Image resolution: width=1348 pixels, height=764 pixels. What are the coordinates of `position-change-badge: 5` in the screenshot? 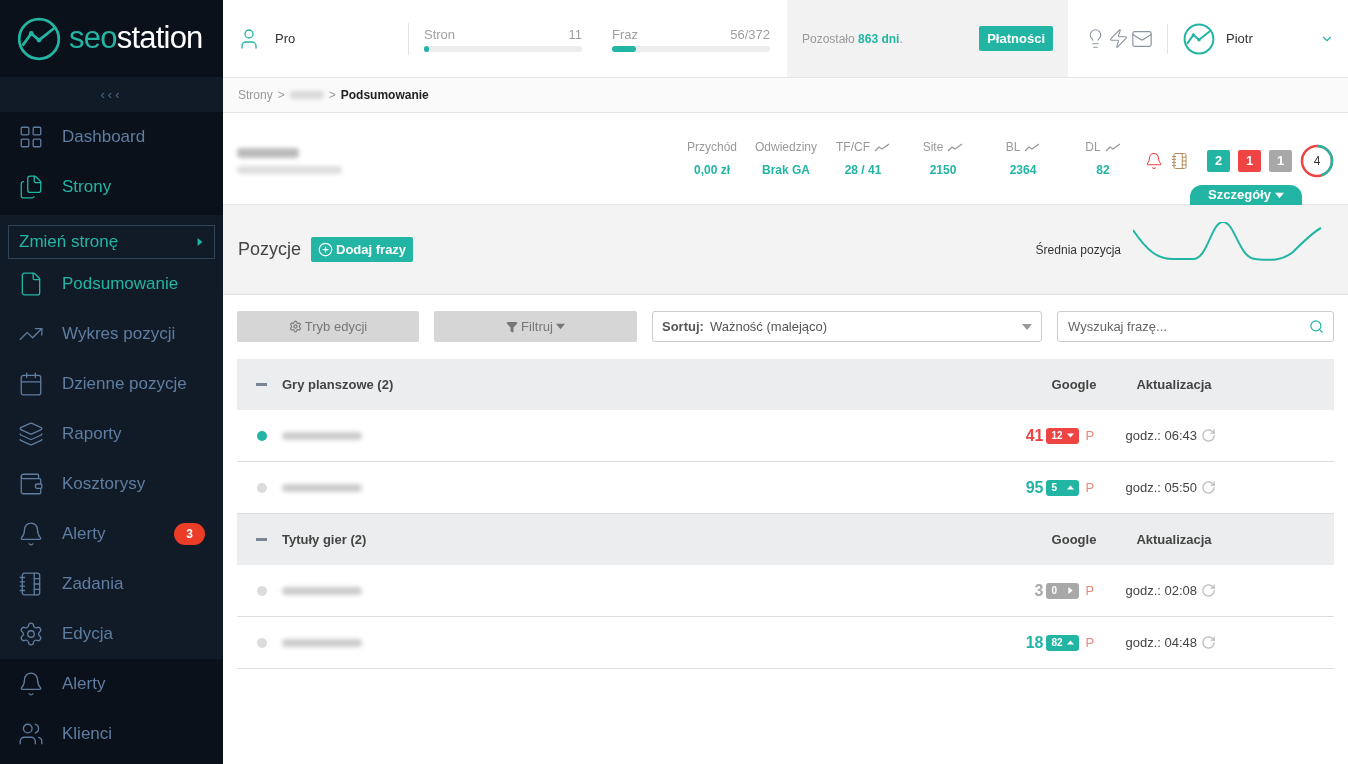 It's located at (1063, 487).